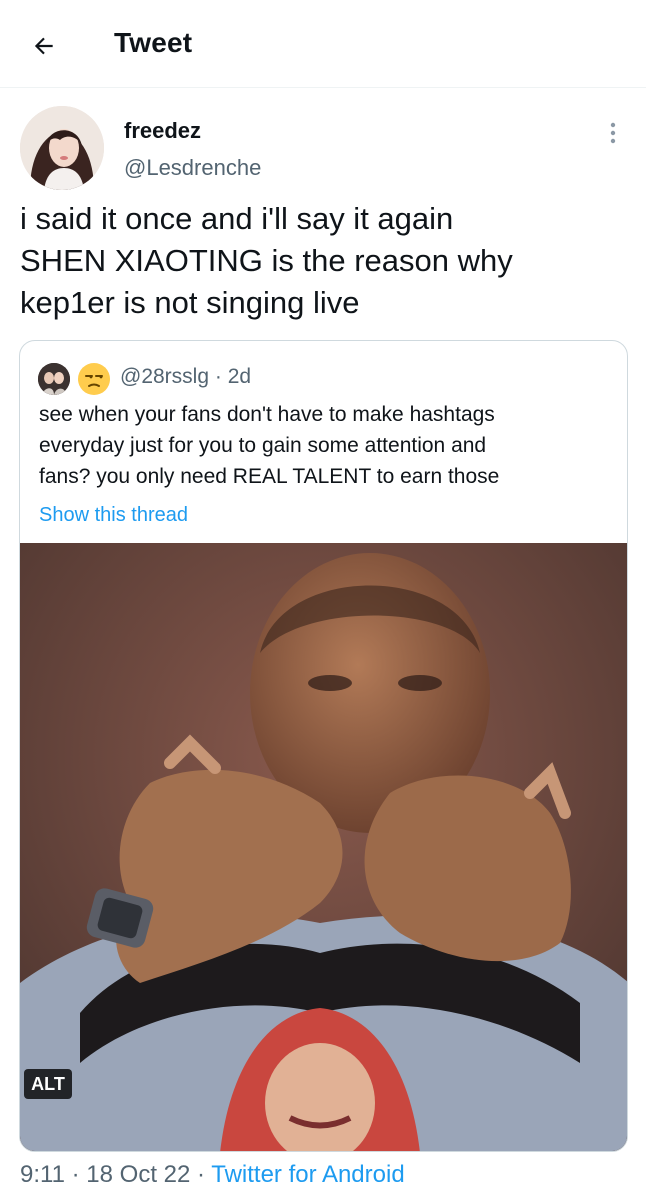  What do you see at coordinates (162, 131) in the screenshot?
I see `author-display-name: freedez` at bounding box center [162, 131].